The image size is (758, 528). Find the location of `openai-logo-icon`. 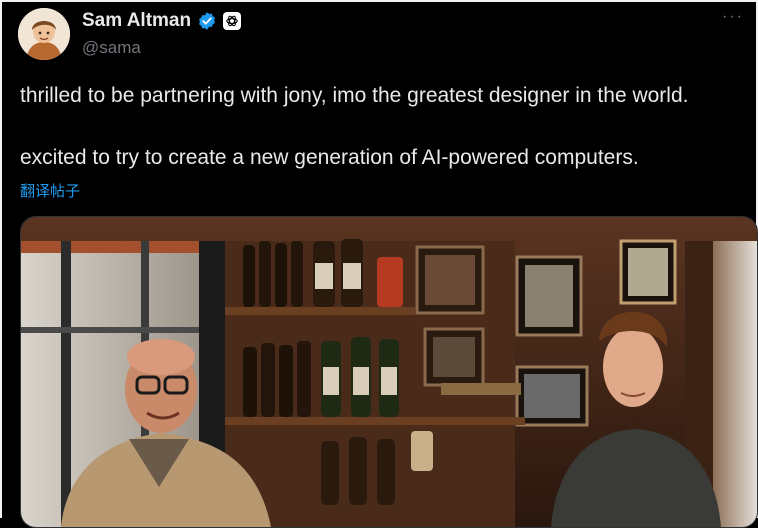

openai-logo-icon is located at coordinates (232, 21).